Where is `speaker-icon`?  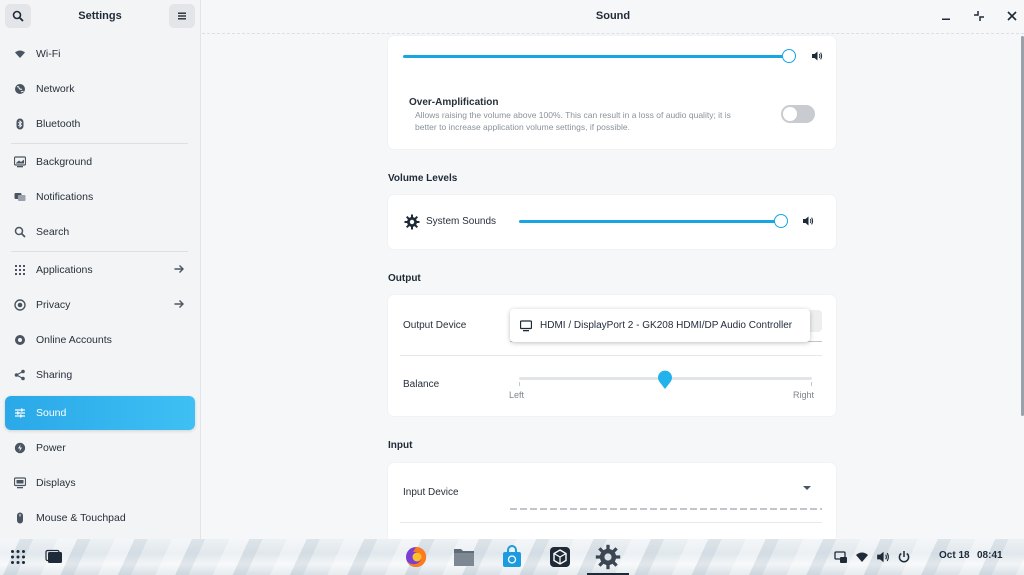
speaker-icon is located at coordinates (817, 56).